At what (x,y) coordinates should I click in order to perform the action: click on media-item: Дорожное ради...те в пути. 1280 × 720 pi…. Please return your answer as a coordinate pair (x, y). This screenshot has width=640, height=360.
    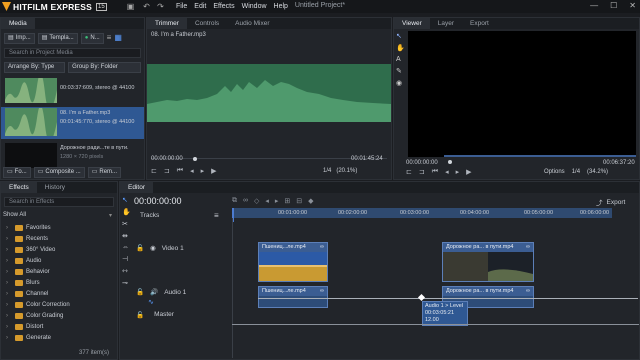
    Looking at the image, I should click on (72, 155).